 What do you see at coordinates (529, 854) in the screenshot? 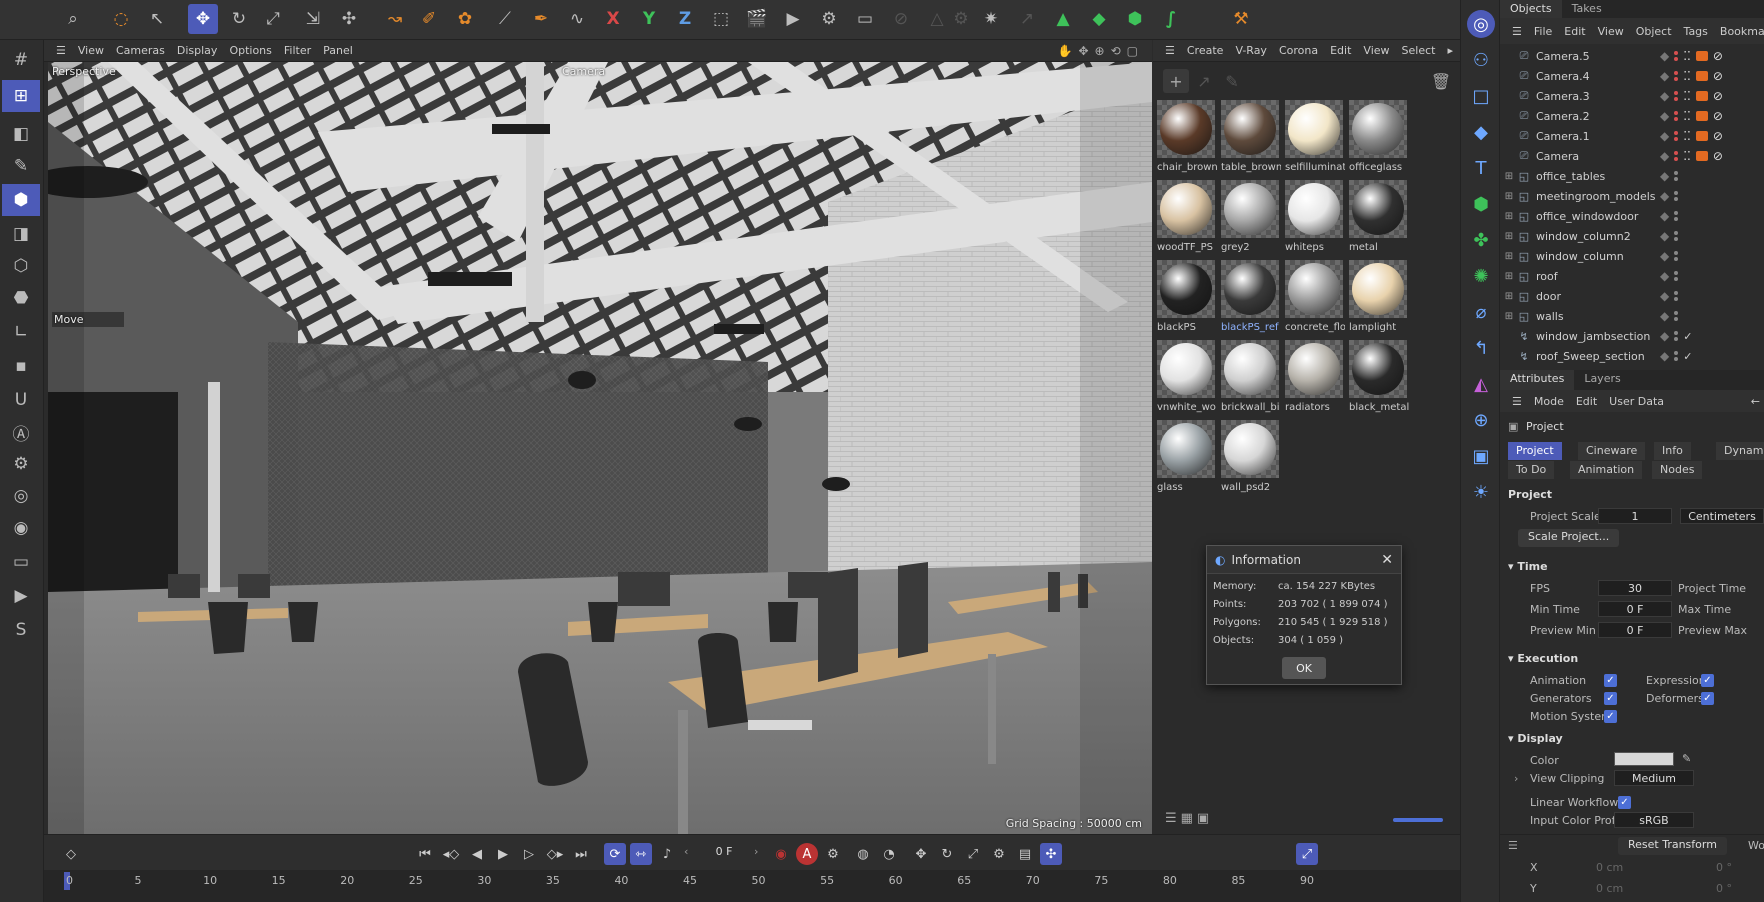
I see `next-frame-icon: ▷` at bounding box center [529, 854].